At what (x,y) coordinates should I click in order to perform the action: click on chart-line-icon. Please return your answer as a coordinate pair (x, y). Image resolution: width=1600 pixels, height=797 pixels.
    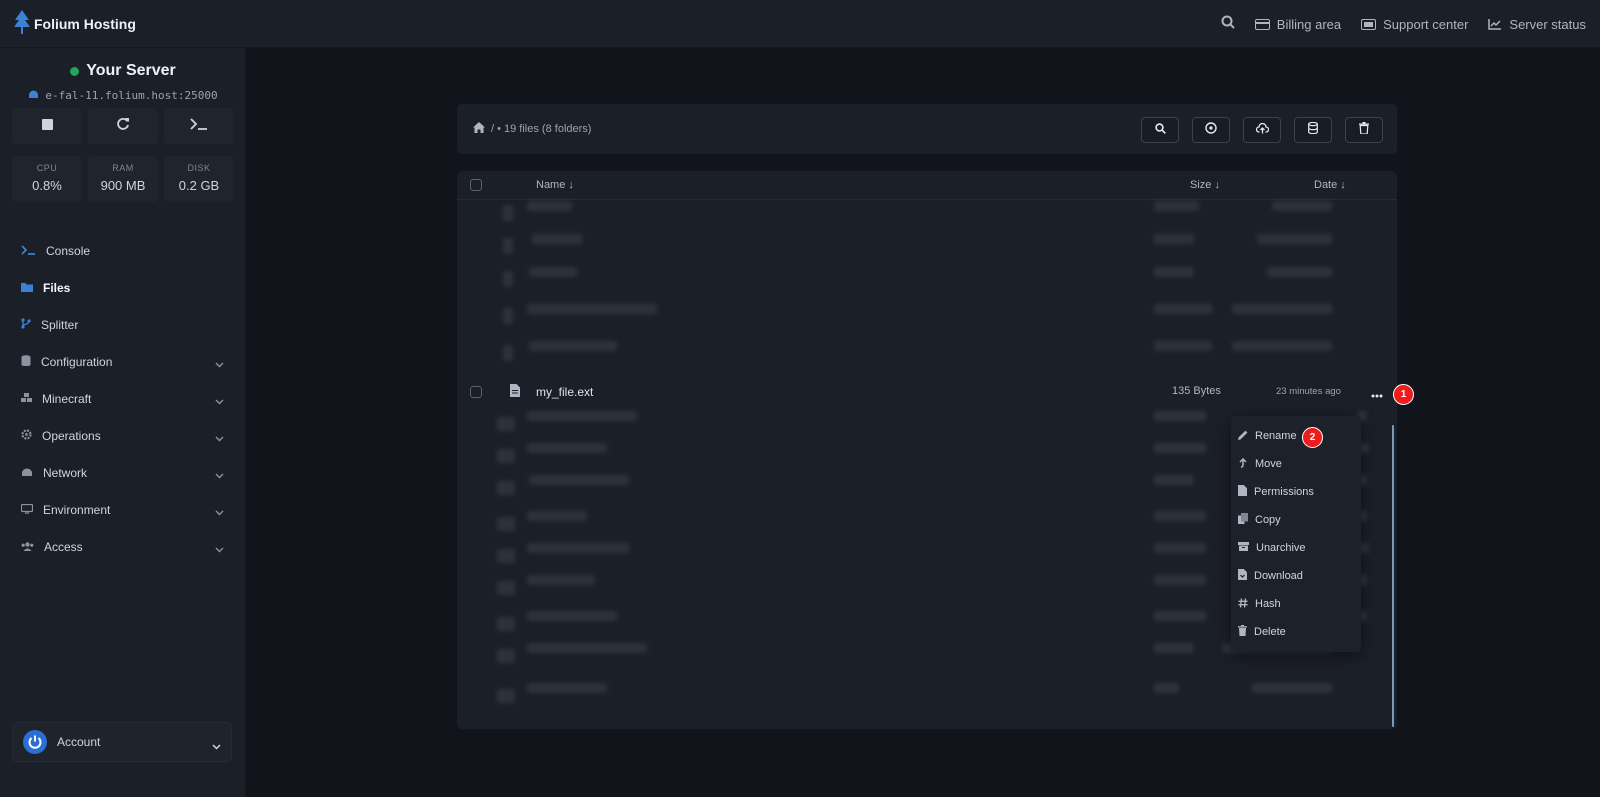
    Looking at the image, I should click on (1495, 24).